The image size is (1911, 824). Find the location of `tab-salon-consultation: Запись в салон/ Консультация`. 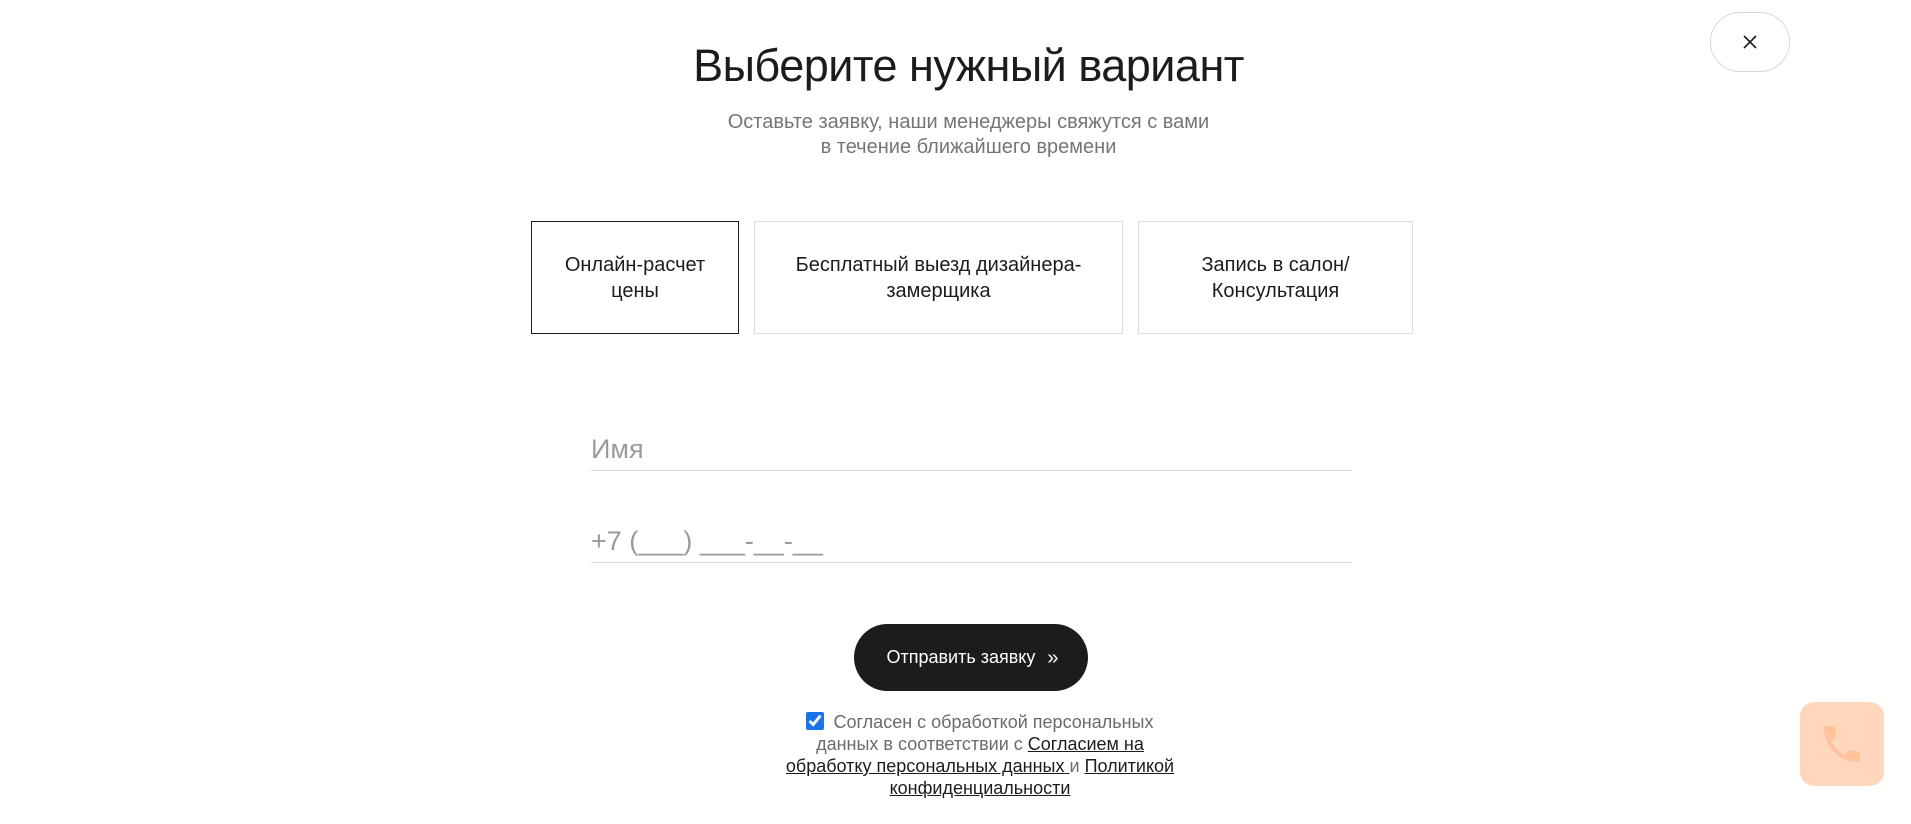

tab-salon-consultation: Запись в салон/ Консультация is located at coordinates (1275, 277).